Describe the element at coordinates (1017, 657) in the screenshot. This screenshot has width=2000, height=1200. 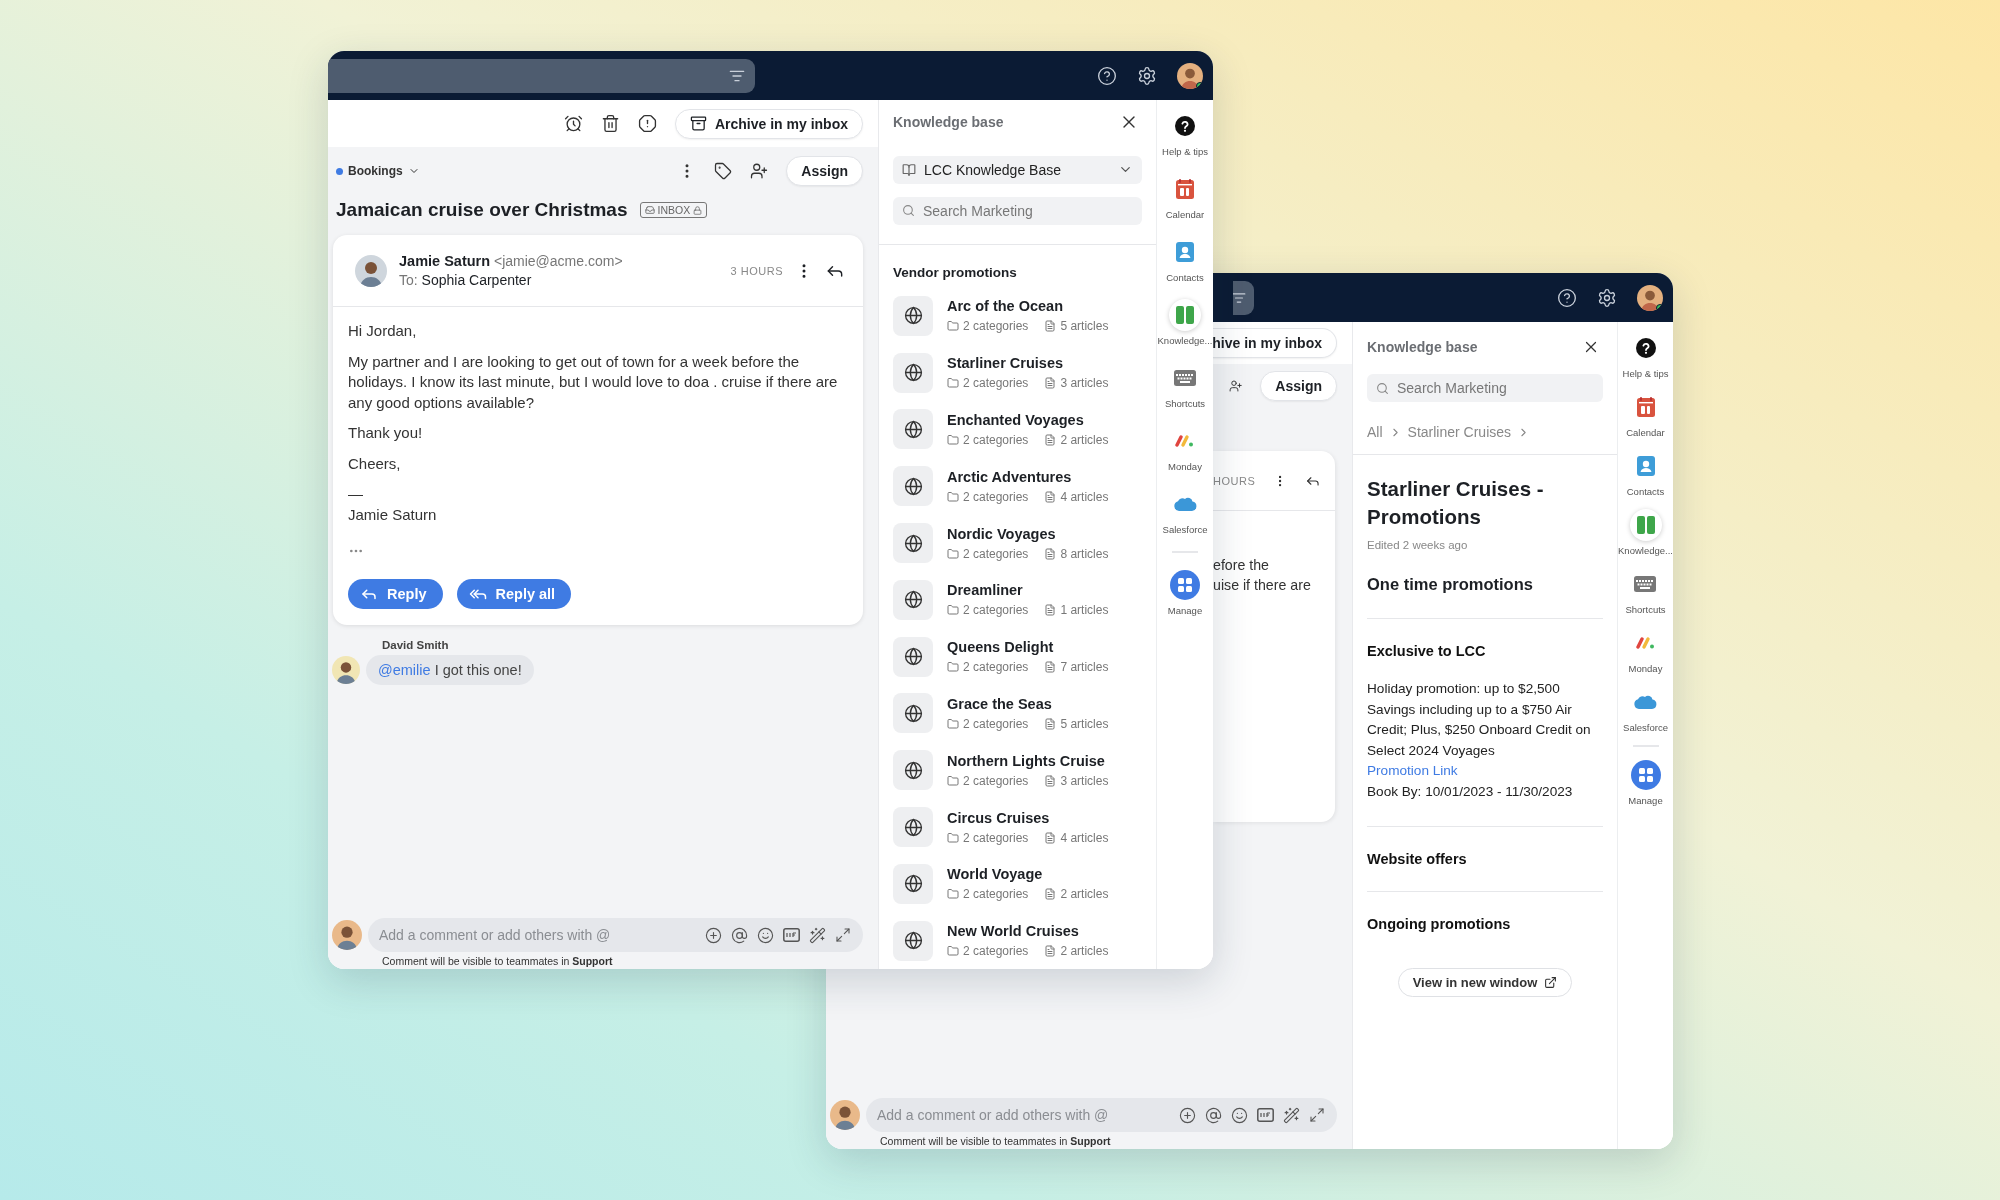
I see `knowledge-item: Queens Delight 2 categories 7 articles` at that location.